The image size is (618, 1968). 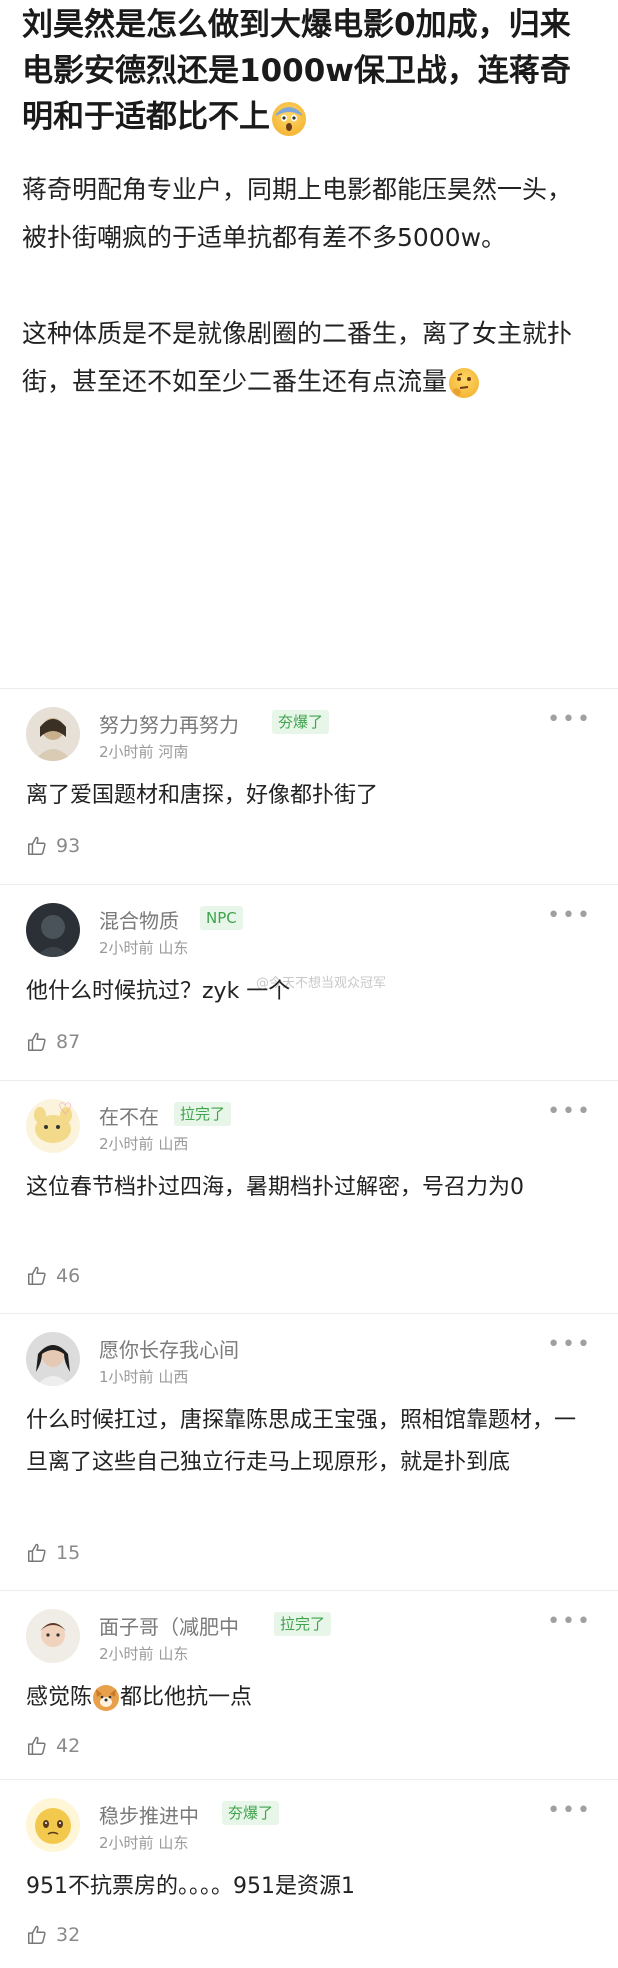 I want to click on comment-text: 离了爱国题材和唐探，好像都扑街了, so click(x=202, y=795).